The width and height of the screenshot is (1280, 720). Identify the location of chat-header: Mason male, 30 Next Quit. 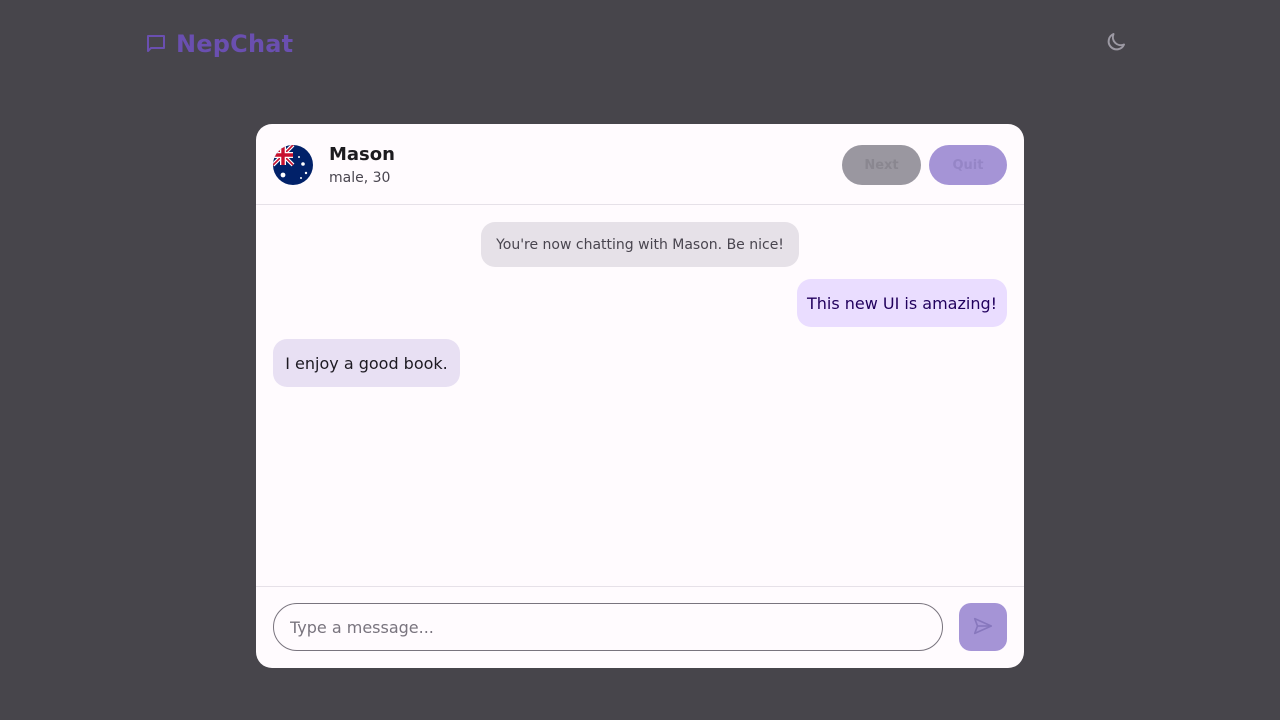
(640, 164).